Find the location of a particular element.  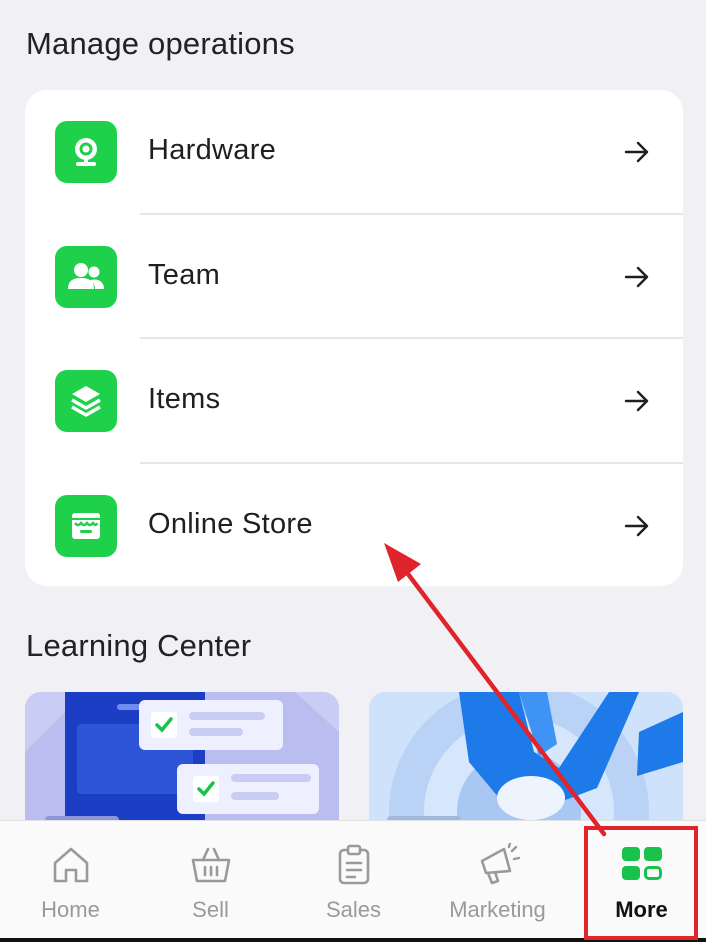

nav-label: Sell is located at coordinates (210, 909).